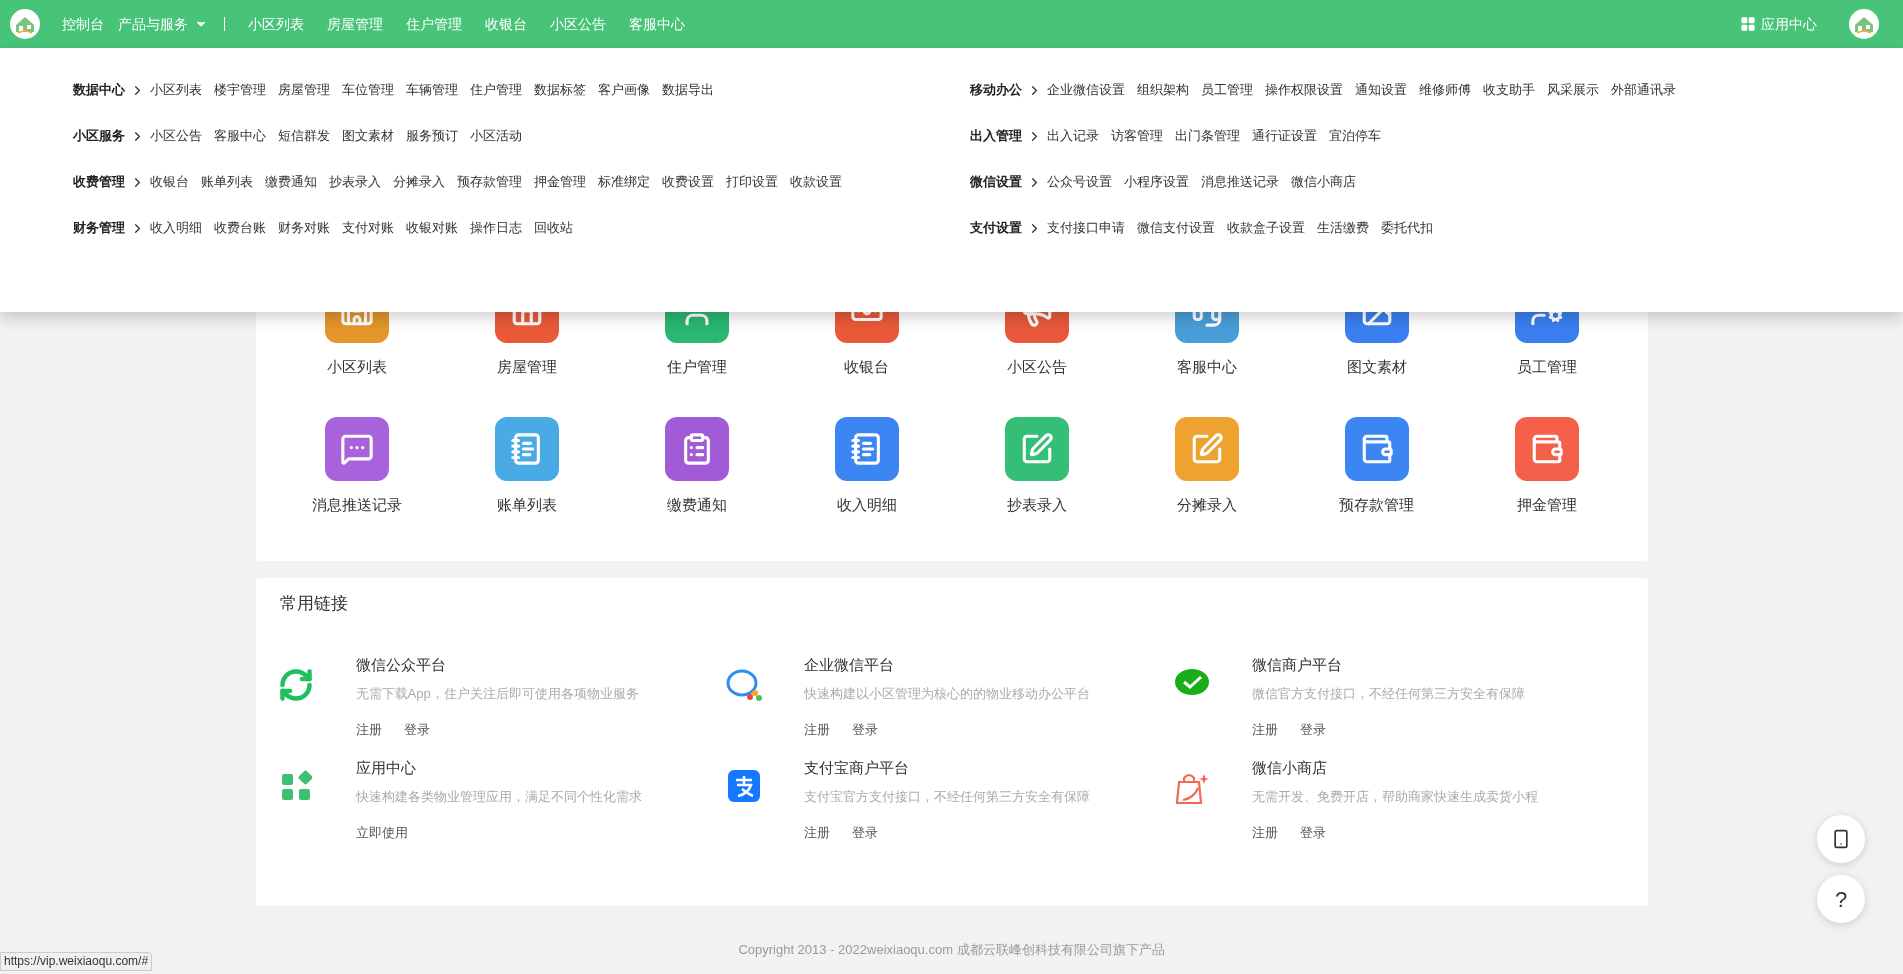 This screenshot has height=974, width=1903. What do you see at coordinates (240, 90) in the screenshot?
I see `menu-link: 楼宇管理` at bounding box center [240, 90].